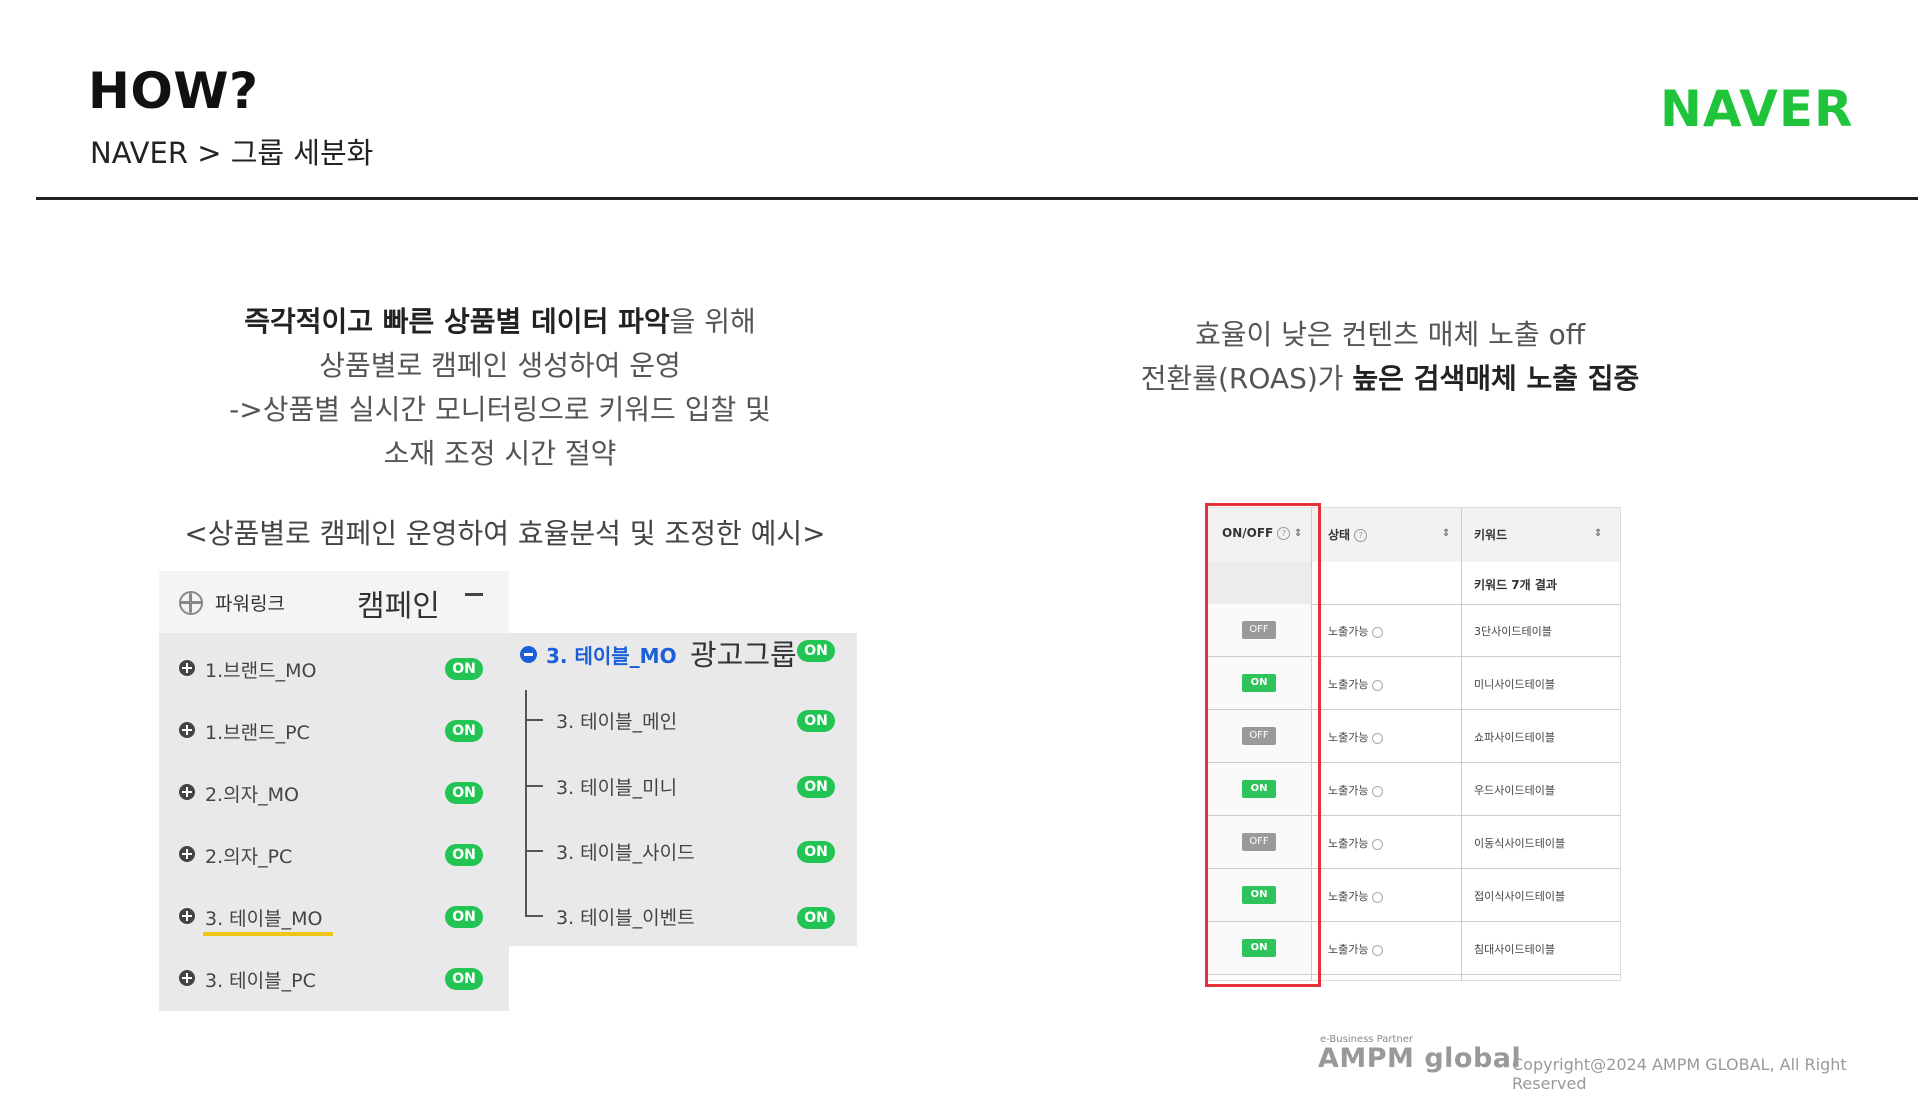  What do you see at coordinates (625, 916) in the screenshot?
I see `adgroup-item-label: 3. 테이블_이벤트` at bounding box center [625, 916].